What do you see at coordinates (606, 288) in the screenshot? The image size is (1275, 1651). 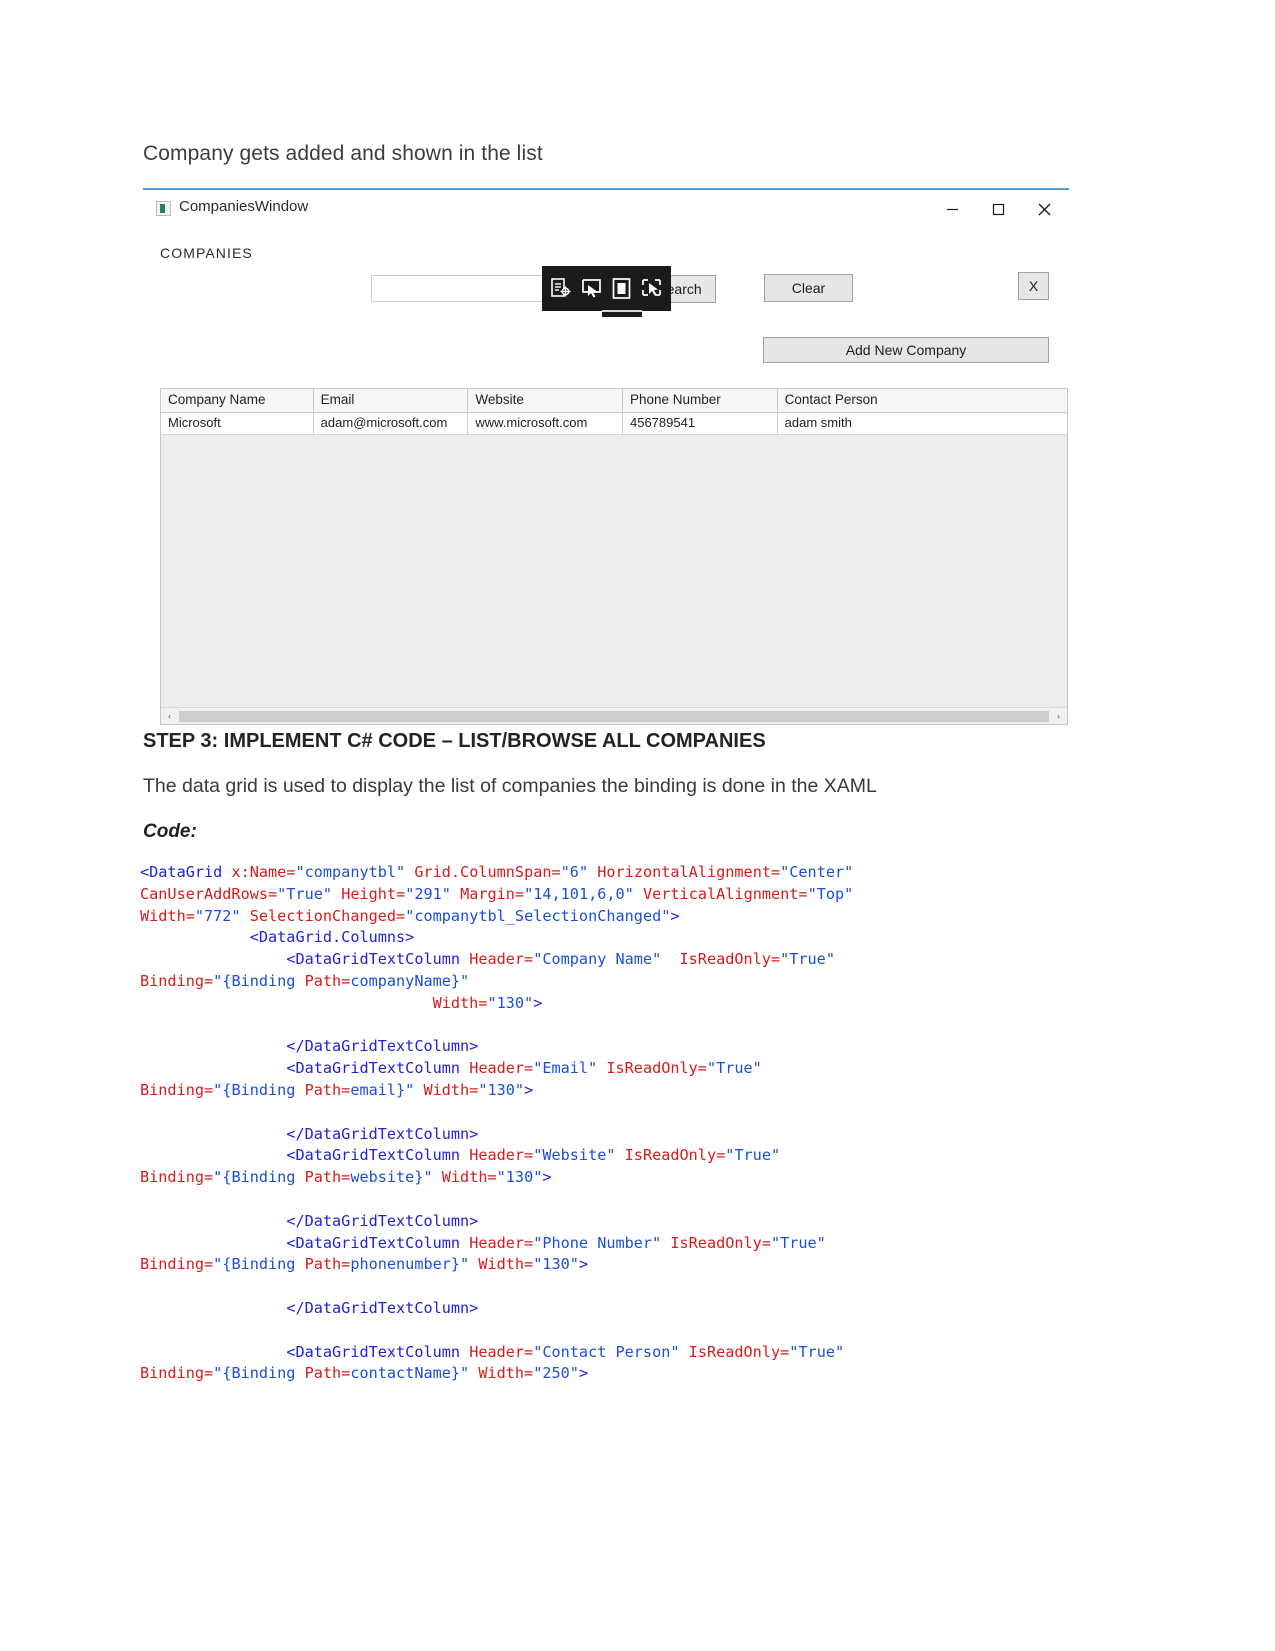 I see `snip-toolbar-overlay` at bounding box center [606, 288].